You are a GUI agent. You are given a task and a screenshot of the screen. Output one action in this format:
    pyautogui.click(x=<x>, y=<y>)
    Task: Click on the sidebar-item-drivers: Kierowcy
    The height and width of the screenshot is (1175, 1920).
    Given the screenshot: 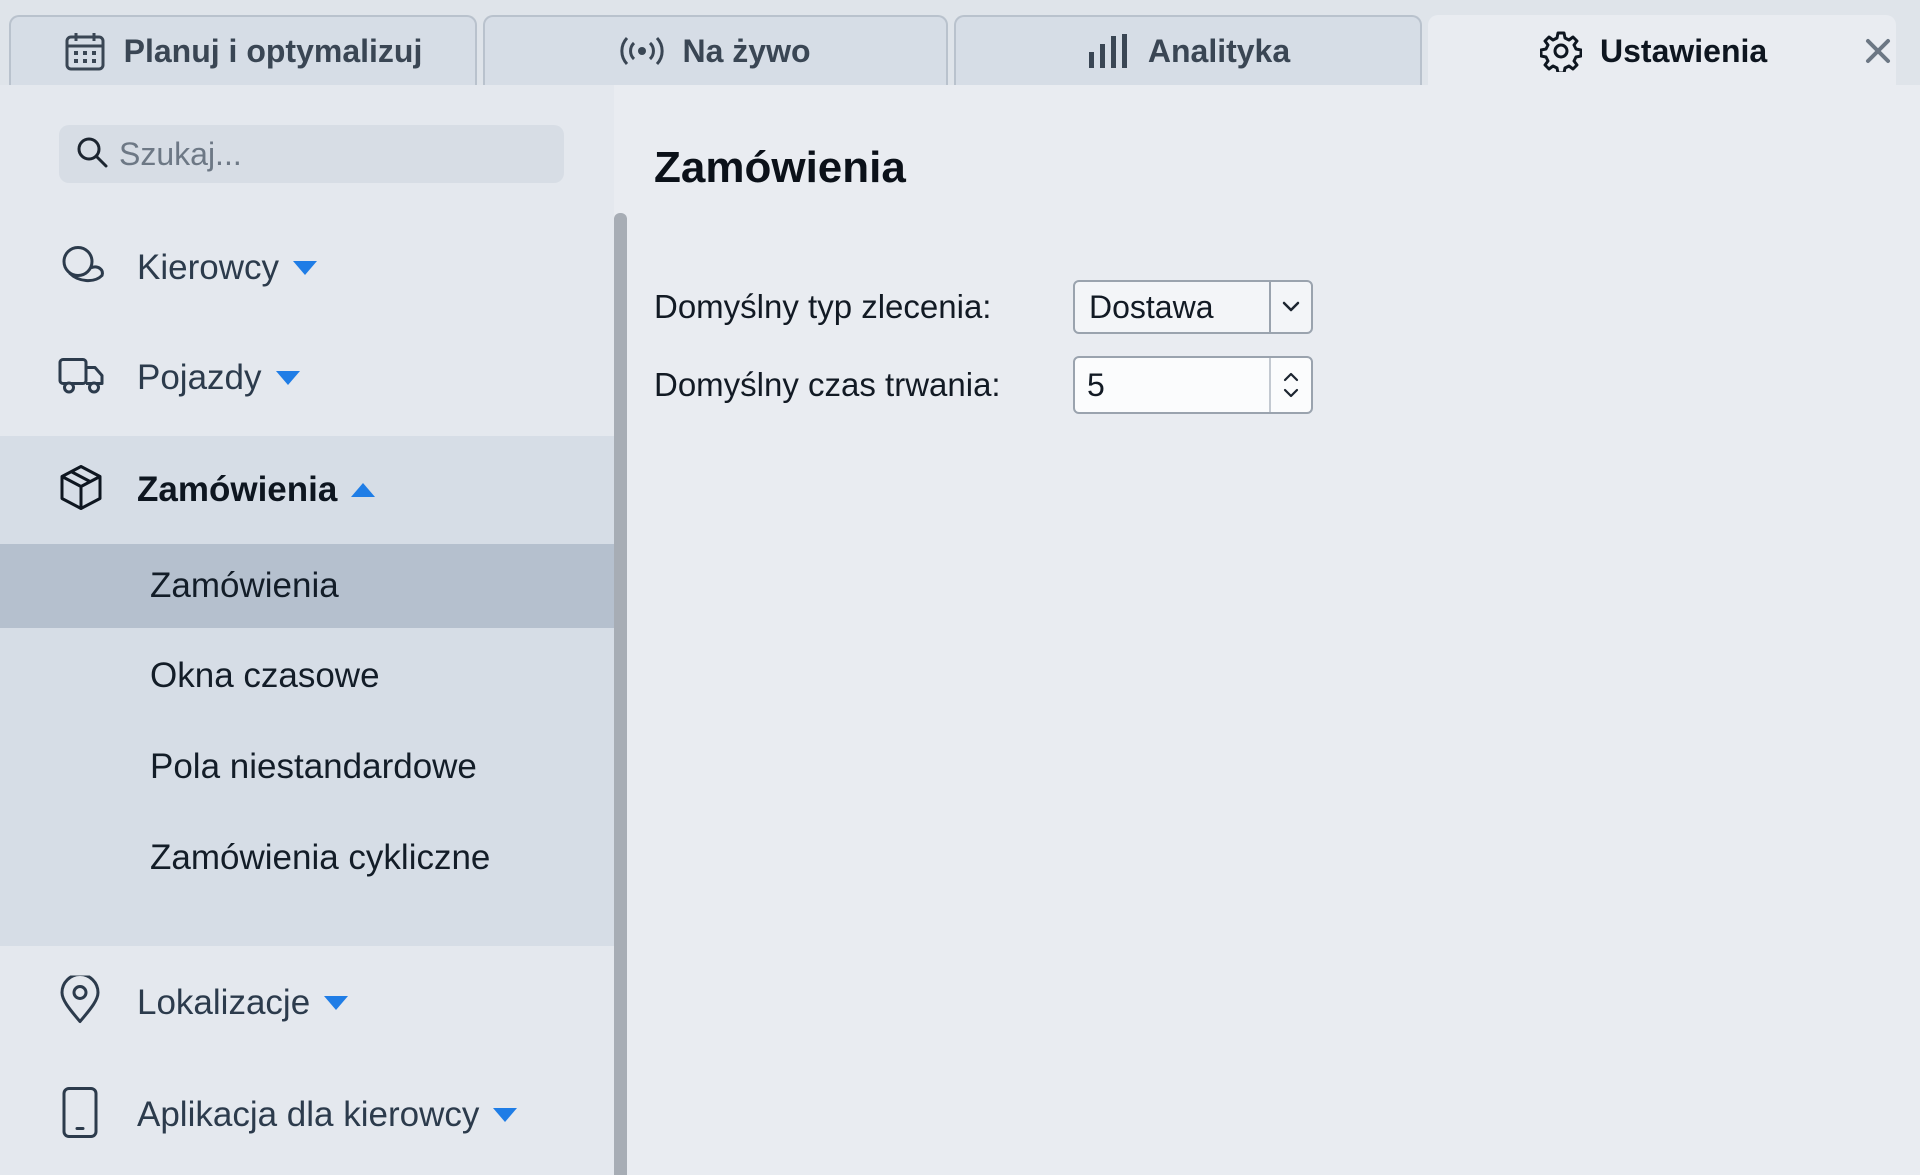 What is the action you would take?
    pyautogui.click(x=307, y=268)
    